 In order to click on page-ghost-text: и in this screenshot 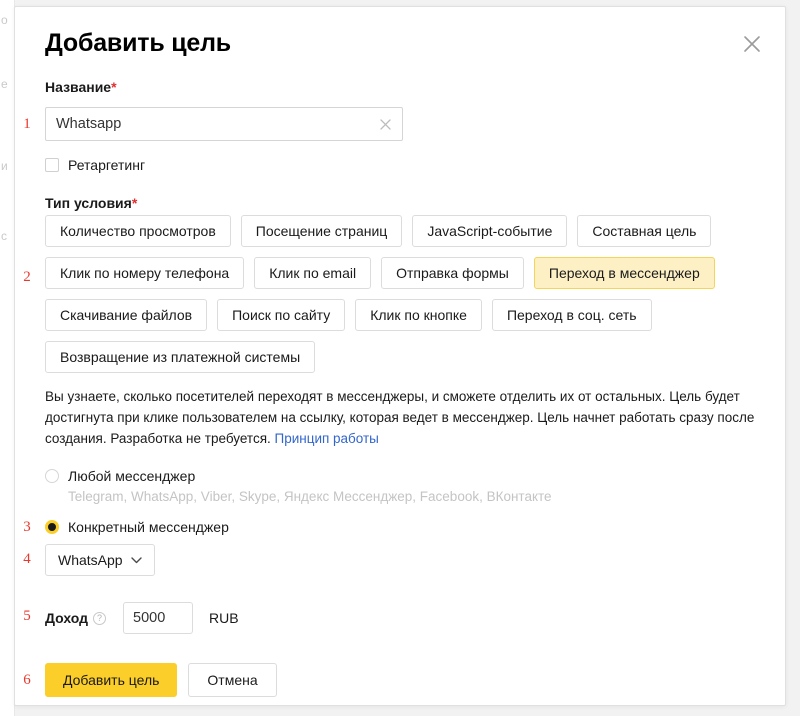, I will do `click(4, 166)`.